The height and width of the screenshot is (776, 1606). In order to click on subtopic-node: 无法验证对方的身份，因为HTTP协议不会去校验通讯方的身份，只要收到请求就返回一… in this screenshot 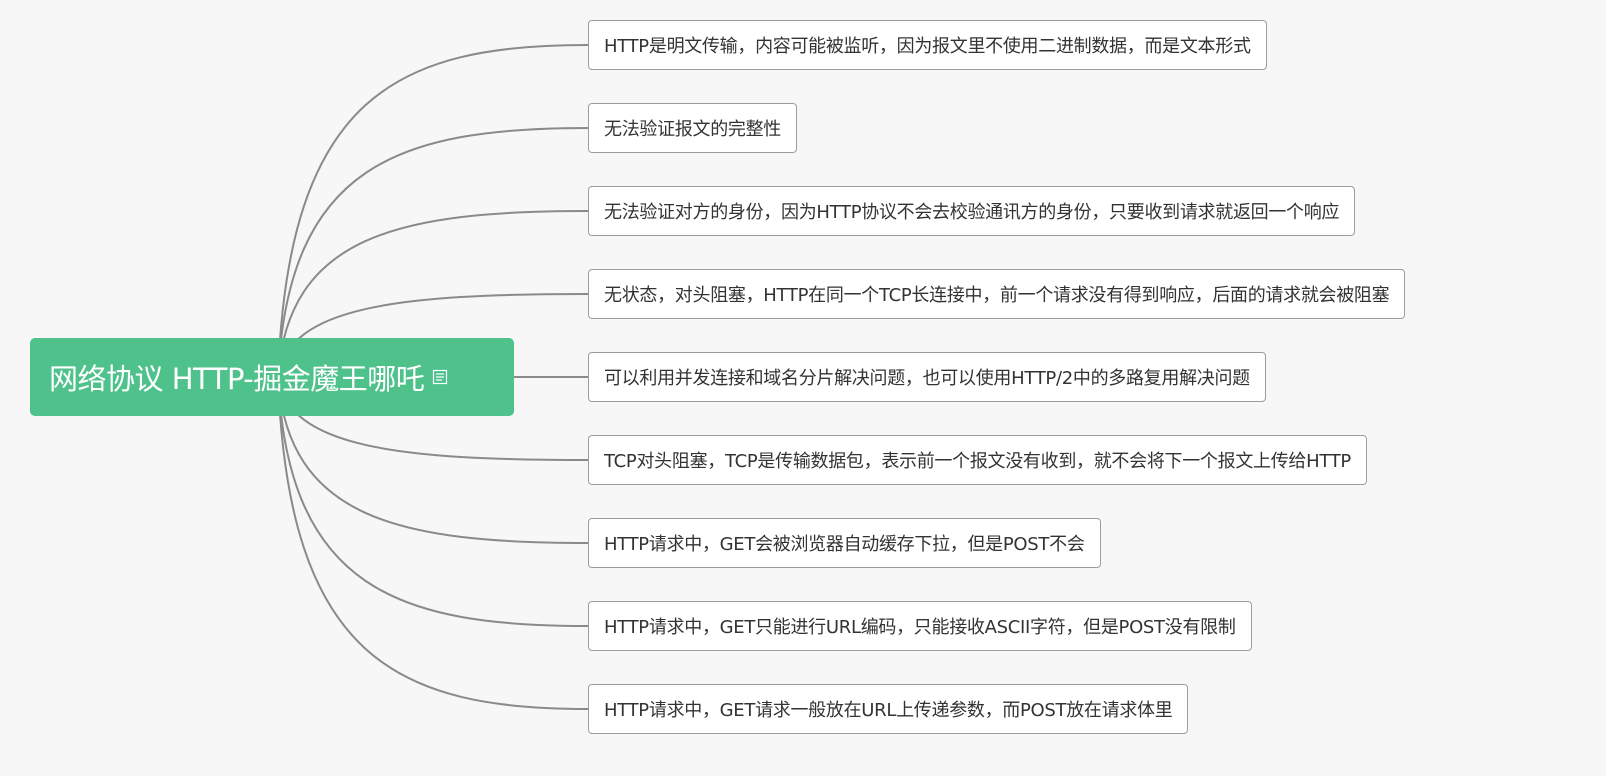, I will do `click(972, 211)`.